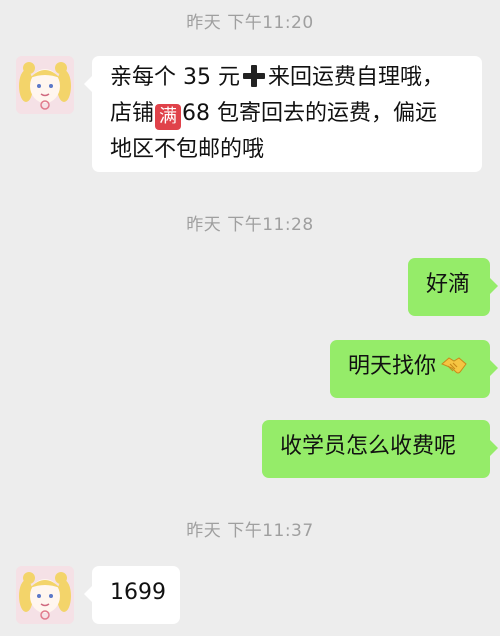  I want to click on heavy-plus-icon, so click(253, 76).